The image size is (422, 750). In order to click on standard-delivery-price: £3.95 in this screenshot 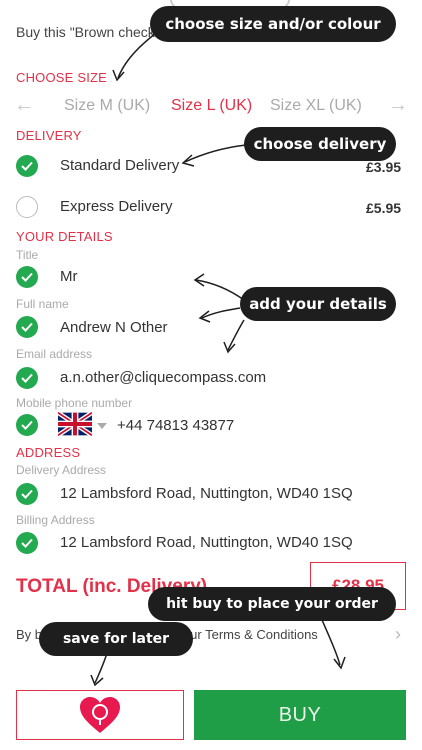, I will do `click(384, 167)`.